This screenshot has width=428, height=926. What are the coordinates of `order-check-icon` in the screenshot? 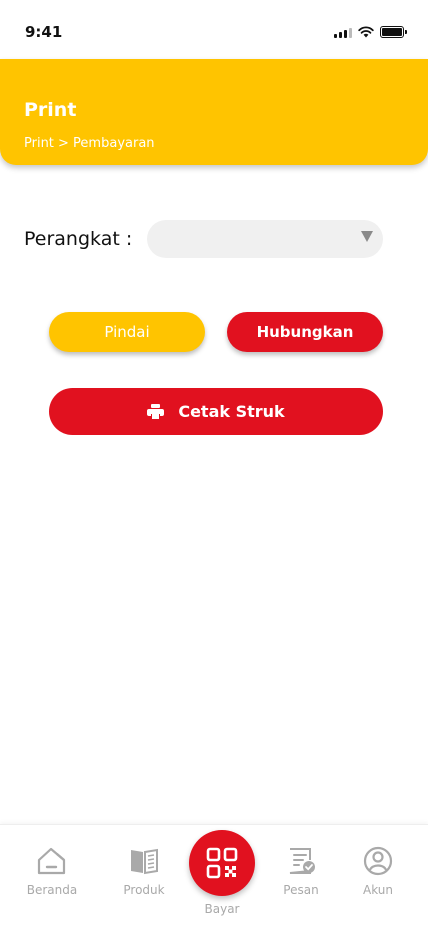 It's located at (302, 861).